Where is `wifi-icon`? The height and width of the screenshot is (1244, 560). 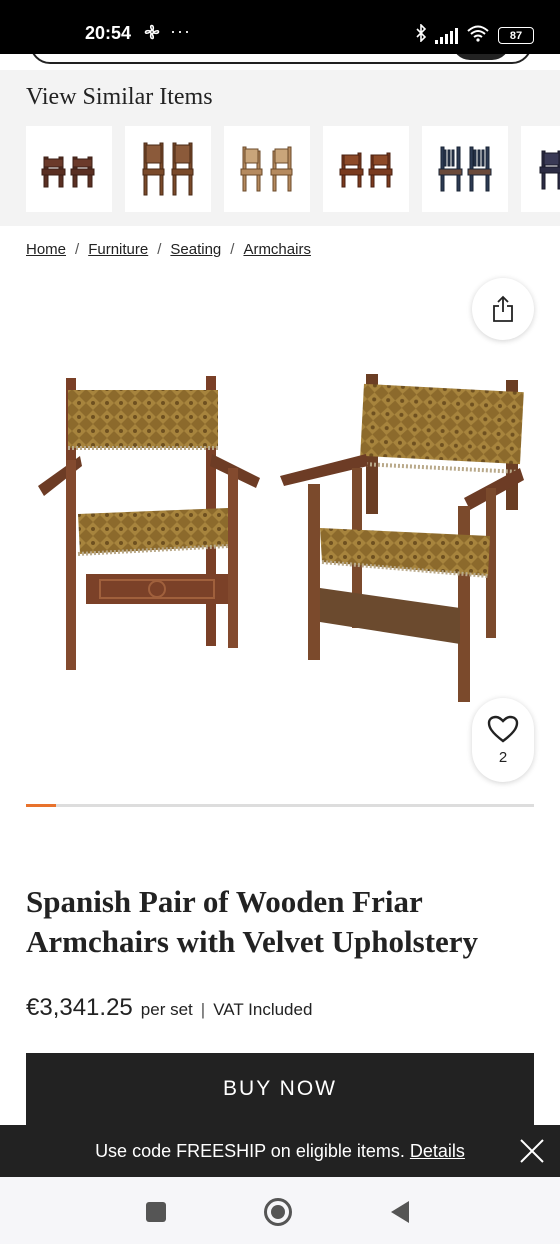 wifi-icon is located at coordinates (478, 35).